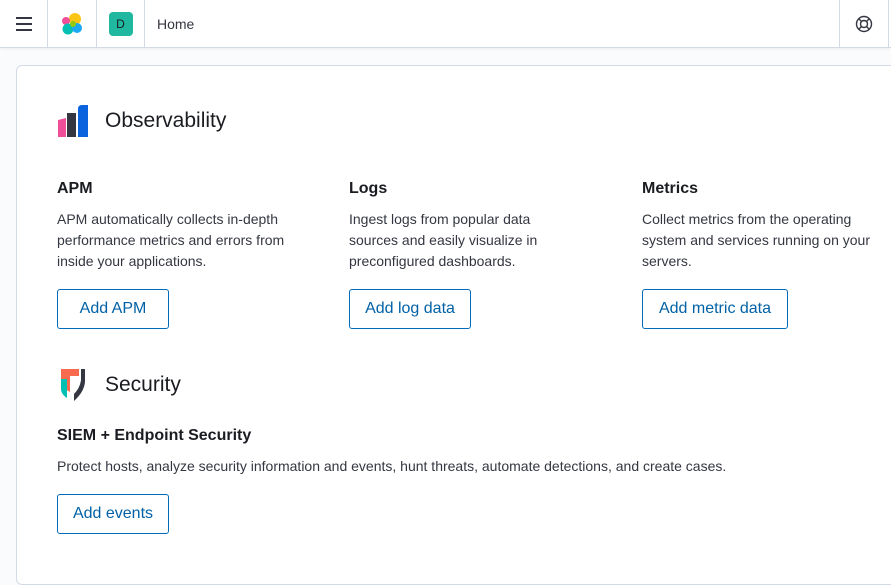 This screenshot has height=585, width=891. Describe the element at coordinates (143, 384) in the screenshot. I see `section-title-security: Security` at that location.